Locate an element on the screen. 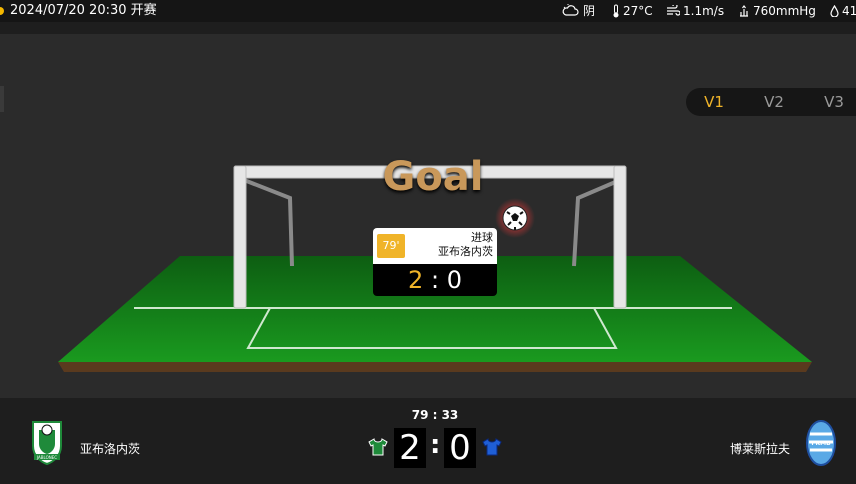  away-shirt-icon is located at coordinates (492, 447).